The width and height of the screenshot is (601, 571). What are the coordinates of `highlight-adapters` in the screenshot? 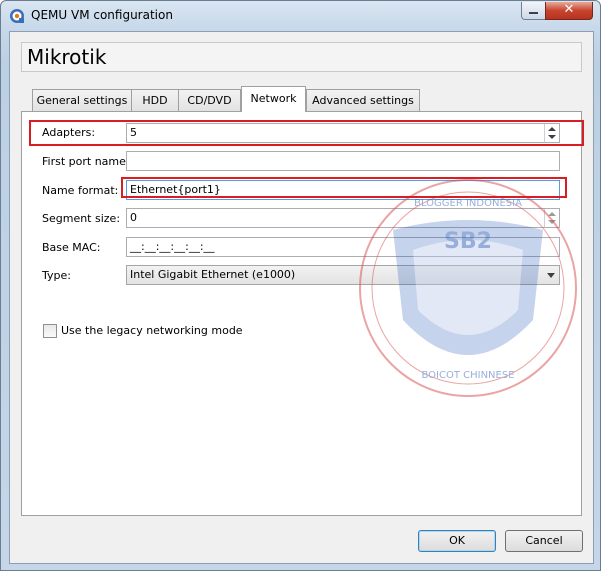 It's located at (306, 133).